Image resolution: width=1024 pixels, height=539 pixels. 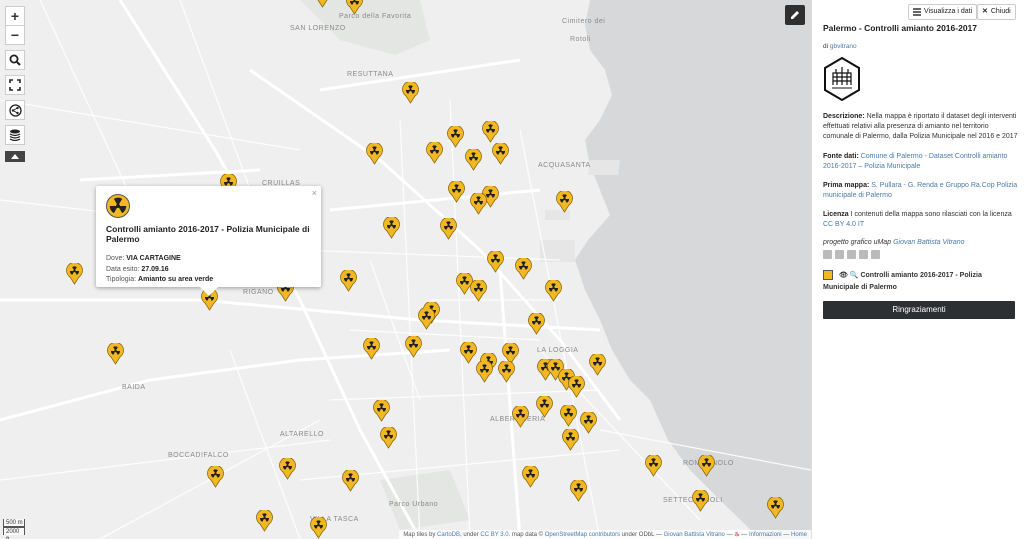 What do you see at coordinates (943, 12) in the screenshot?
I see `view-data-button: Visualizza i dati` at bounding box center [943, 12].